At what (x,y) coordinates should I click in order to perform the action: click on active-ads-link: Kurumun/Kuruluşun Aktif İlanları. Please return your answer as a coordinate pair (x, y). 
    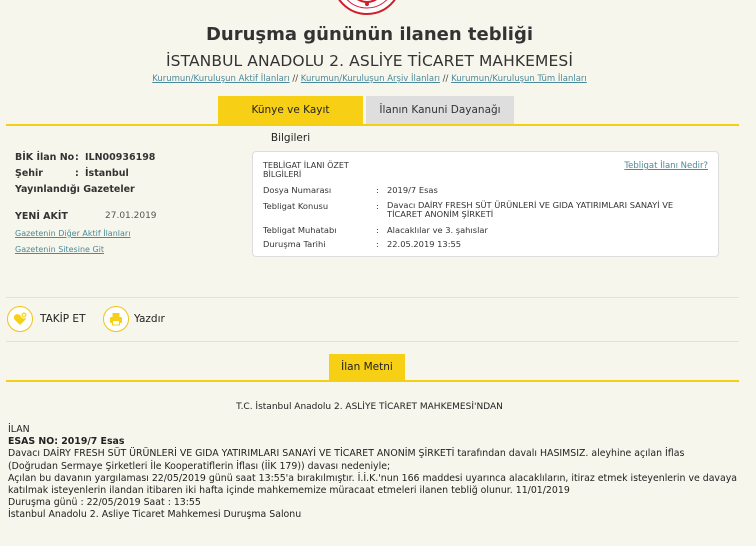
    Looking at the image, I should click on (220, 79).